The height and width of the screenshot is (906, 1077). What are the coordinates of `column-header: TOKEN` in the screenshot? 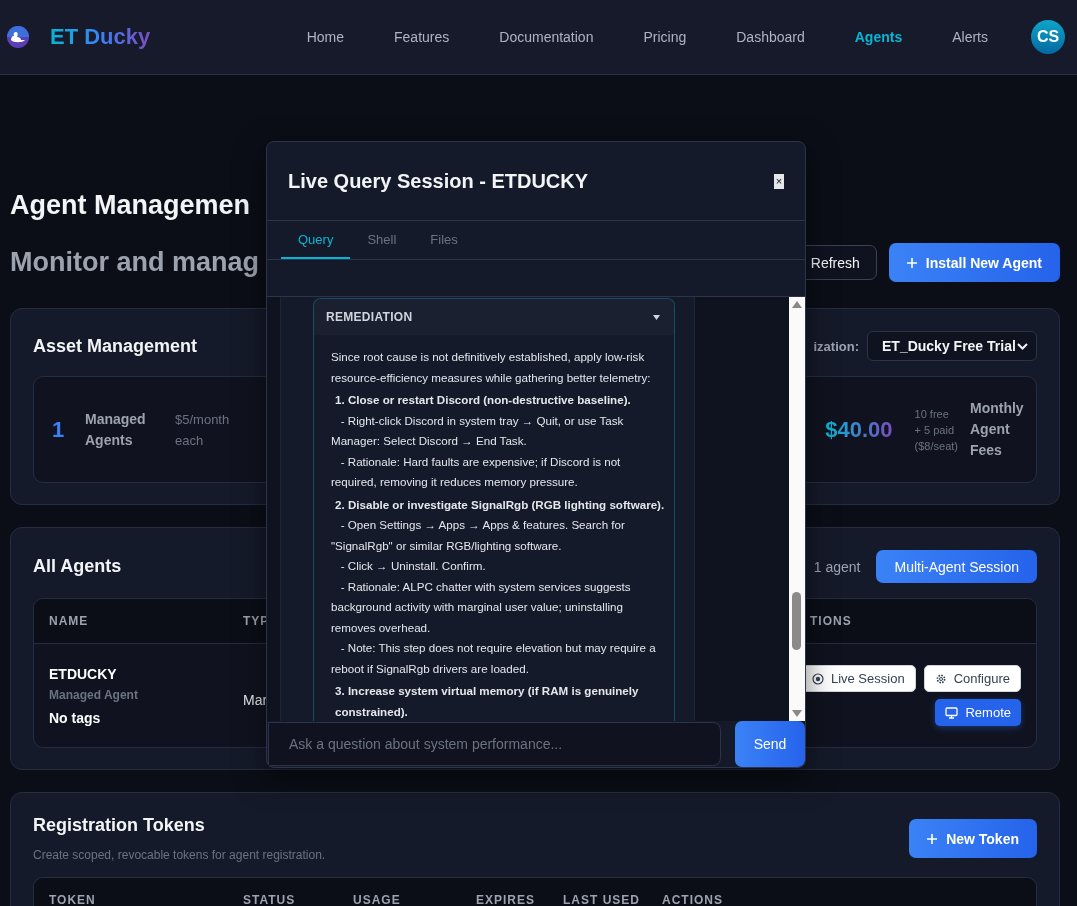 It's located at (72, 899).